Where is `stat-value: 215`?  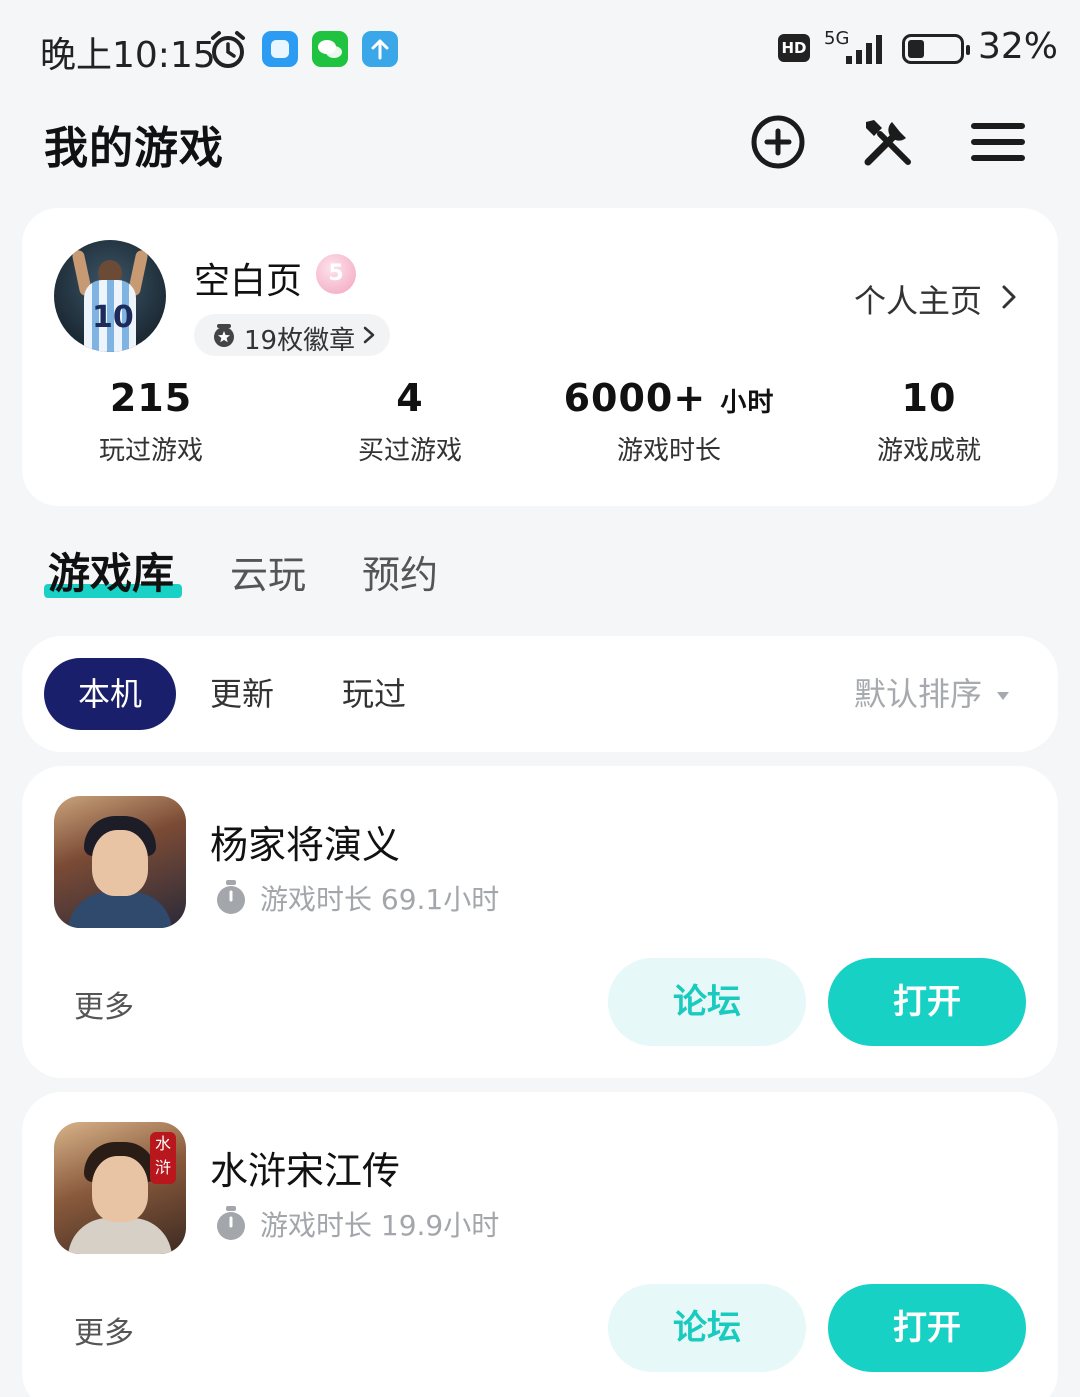
stat-value: 215 is located at coordinates (151, 398).